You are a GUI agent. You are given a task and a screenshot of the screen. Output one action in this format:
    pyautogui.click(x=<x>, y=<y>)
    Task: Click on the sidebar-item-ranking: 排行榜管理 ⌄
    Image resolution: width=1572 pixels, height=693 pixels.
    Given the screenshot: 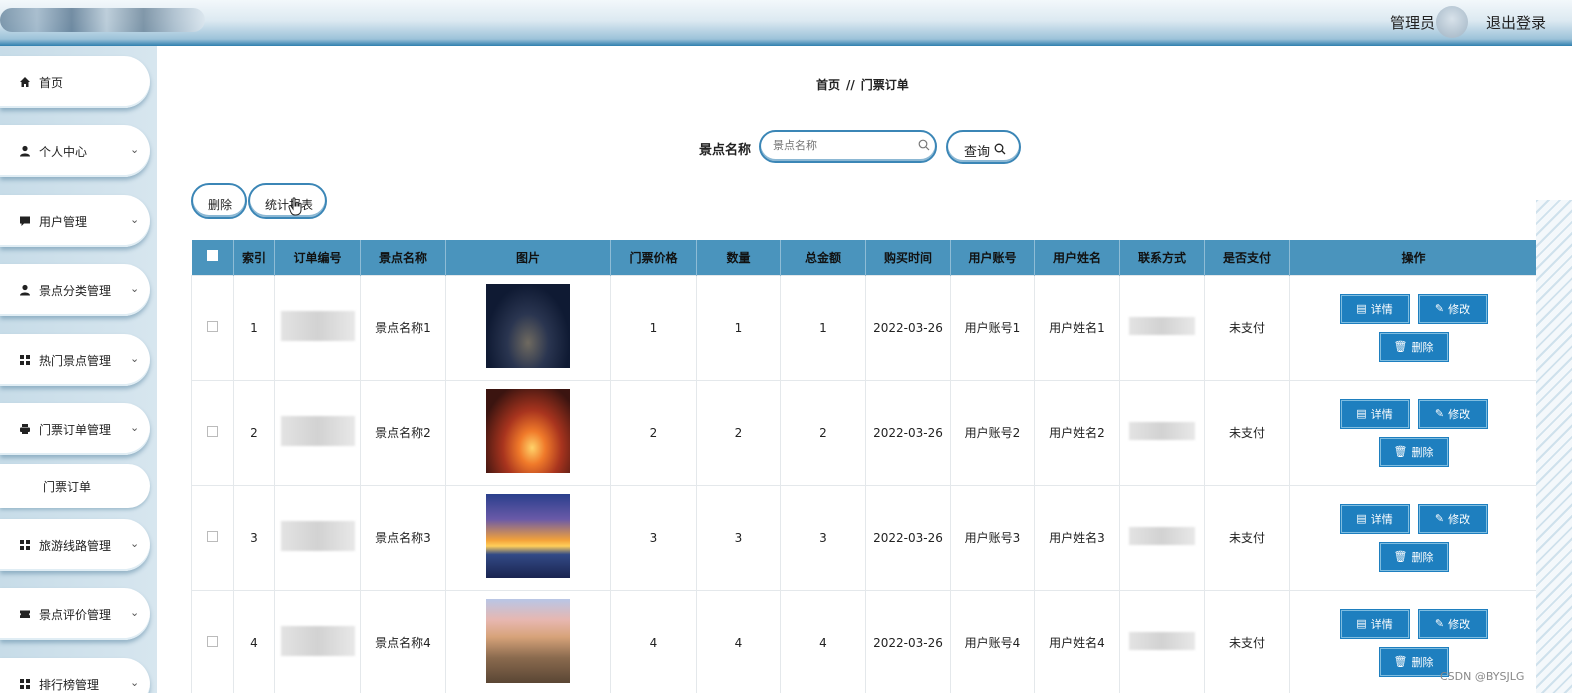 What is the action you would take?
    pyautogui.click(x=75, y=675)
    